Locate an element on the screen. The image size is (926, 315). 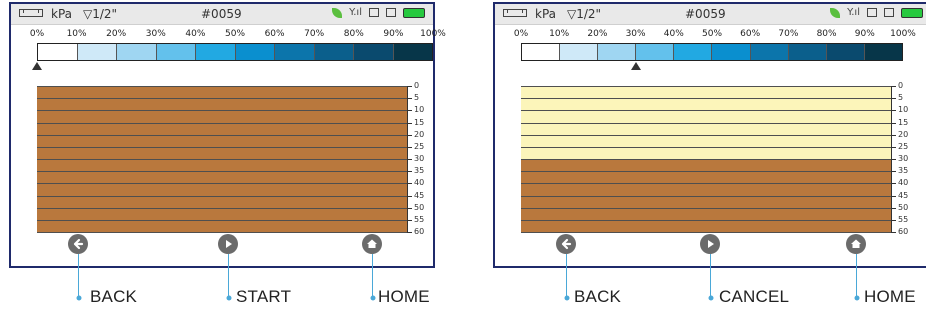
button-callout-label: BACK is located at coordinates (598, 296).